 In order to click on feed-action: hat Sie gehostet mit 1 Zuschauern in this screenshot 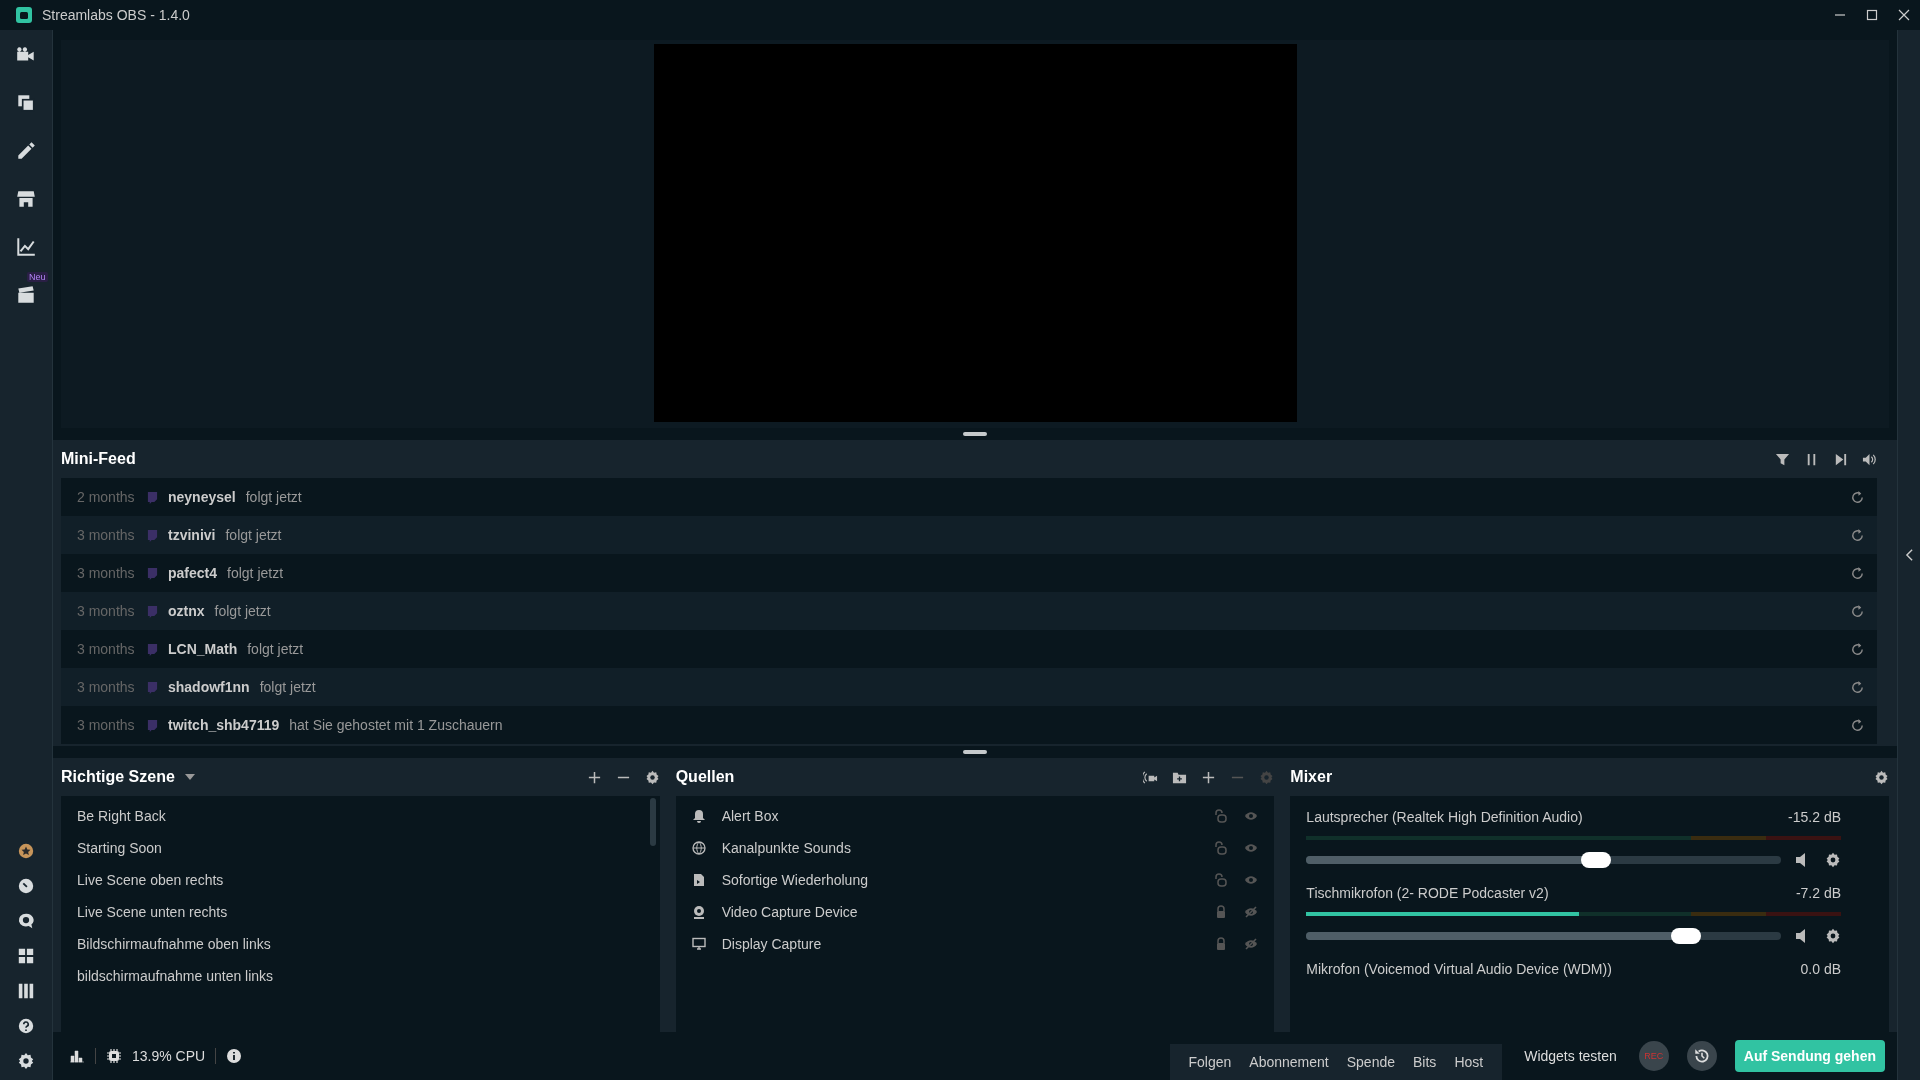, I will do `click(396, 725)`.